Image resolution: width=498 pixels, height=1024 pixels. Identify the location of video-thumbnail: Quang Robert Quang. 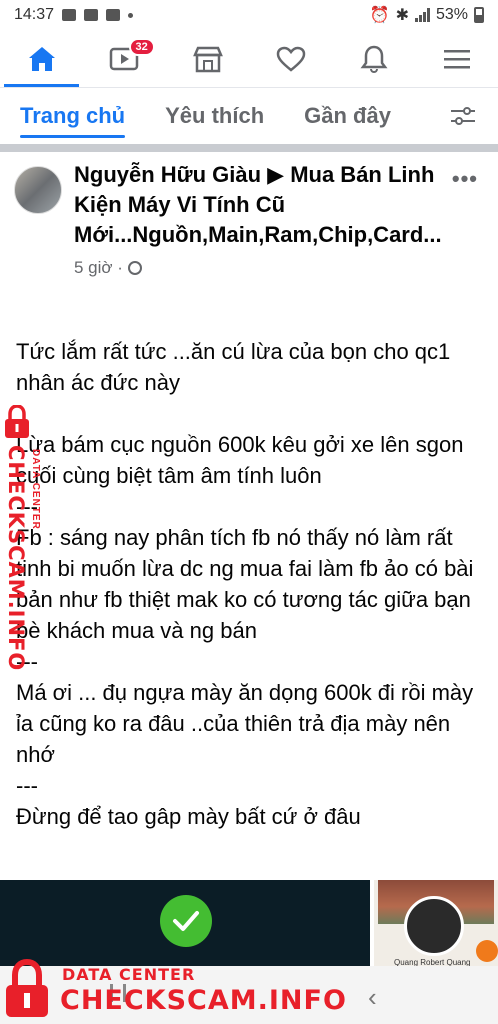
(436, 923).